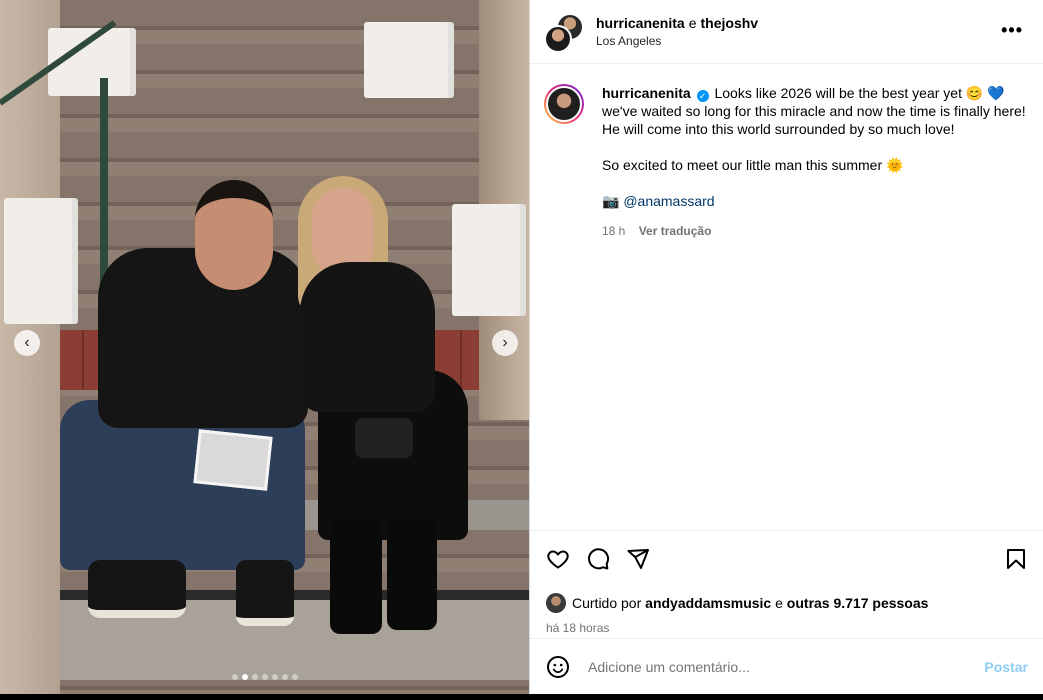  Describe the element at coordinates (677, 41) in the screenshot. I see `location-link: Los Angeles` at that location.